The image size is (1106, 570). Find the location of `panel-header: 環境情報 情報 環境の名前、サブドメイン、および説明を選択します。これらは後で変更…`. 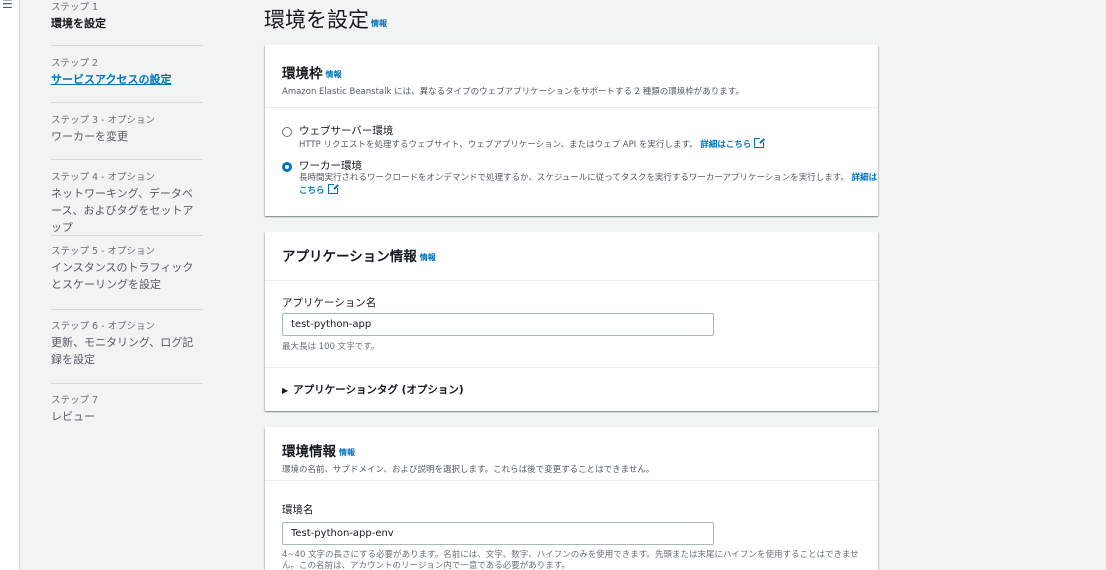

panel-header: 環境情報 情報 環境の名前、サブドメイン、および説明を選択します。これらは後で変更… is located at coordinates (571, 454).